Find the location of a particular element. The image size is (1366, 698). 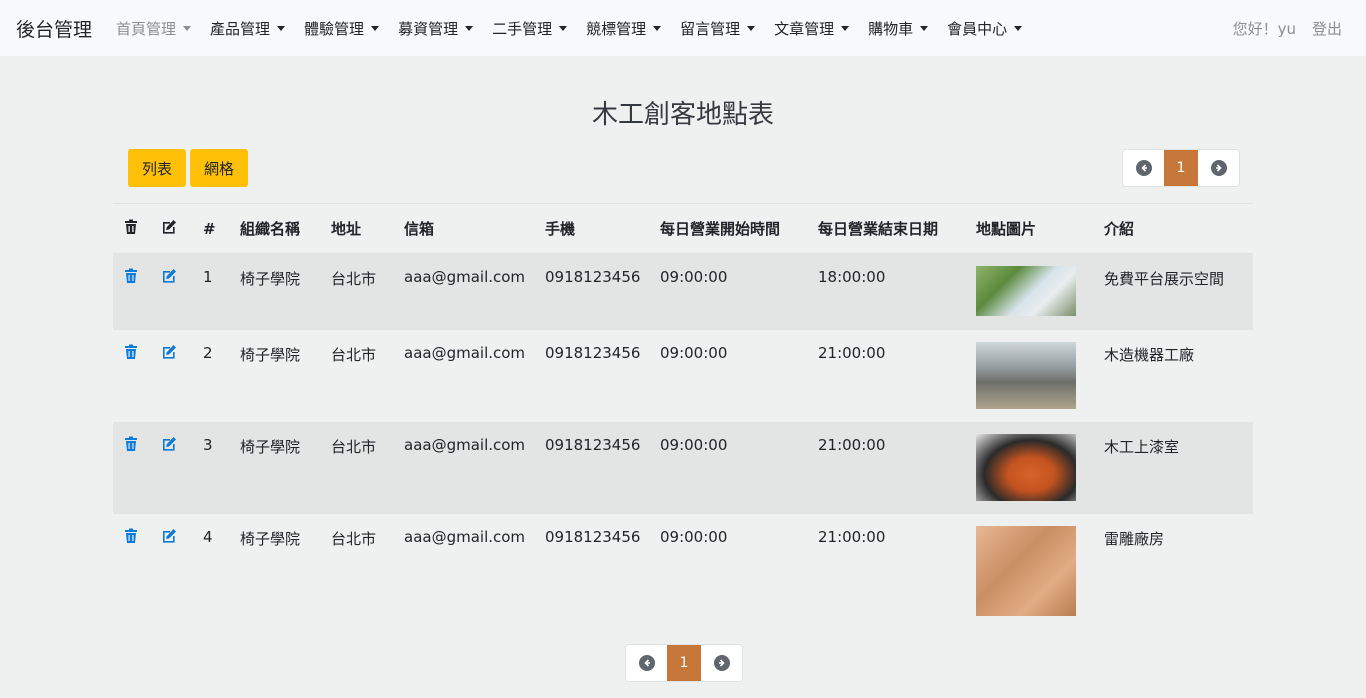

cell-num: 4 is located at coordinates (208, 536).